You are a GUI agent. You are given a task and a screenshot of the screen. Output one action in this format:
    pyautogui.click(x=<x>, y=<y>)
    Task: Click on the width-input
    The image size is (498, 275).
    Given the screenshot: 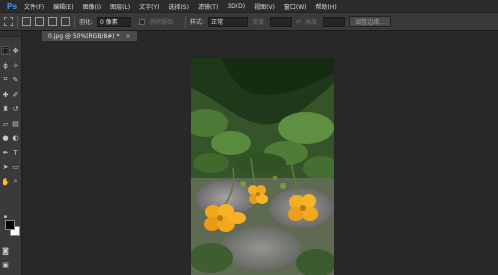 What is the action you would take?
    pyautogui.click(x=281, y=21)
    